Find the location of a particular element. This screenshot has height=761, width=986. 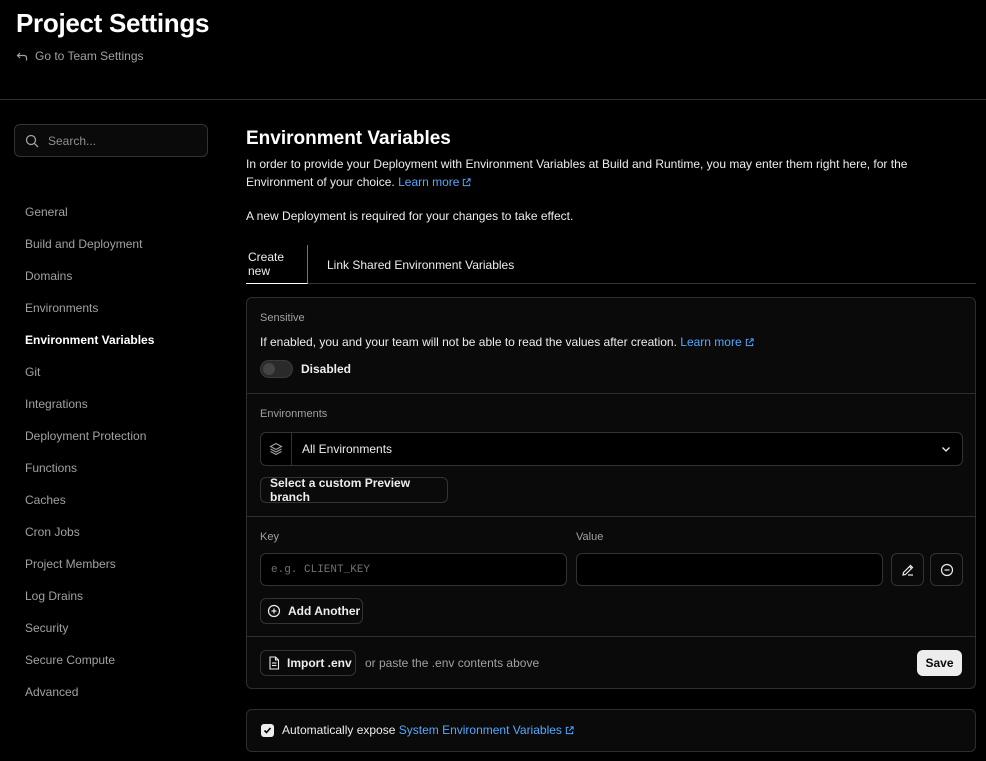

remove-row-button is located at coordinates (946, 569).